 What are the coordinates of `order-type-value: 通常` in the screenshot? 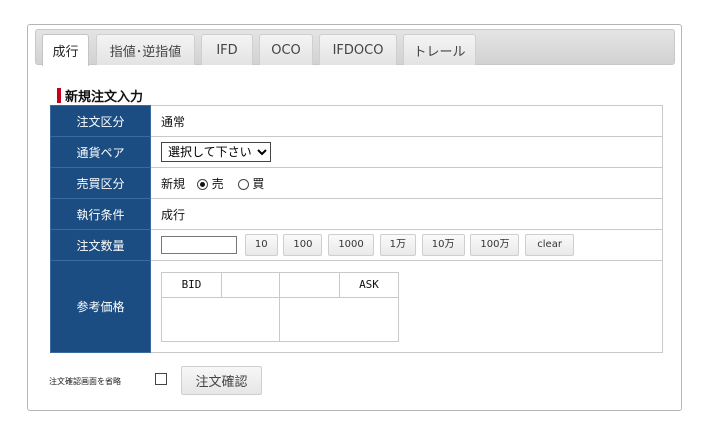 It's located at (406, 121).